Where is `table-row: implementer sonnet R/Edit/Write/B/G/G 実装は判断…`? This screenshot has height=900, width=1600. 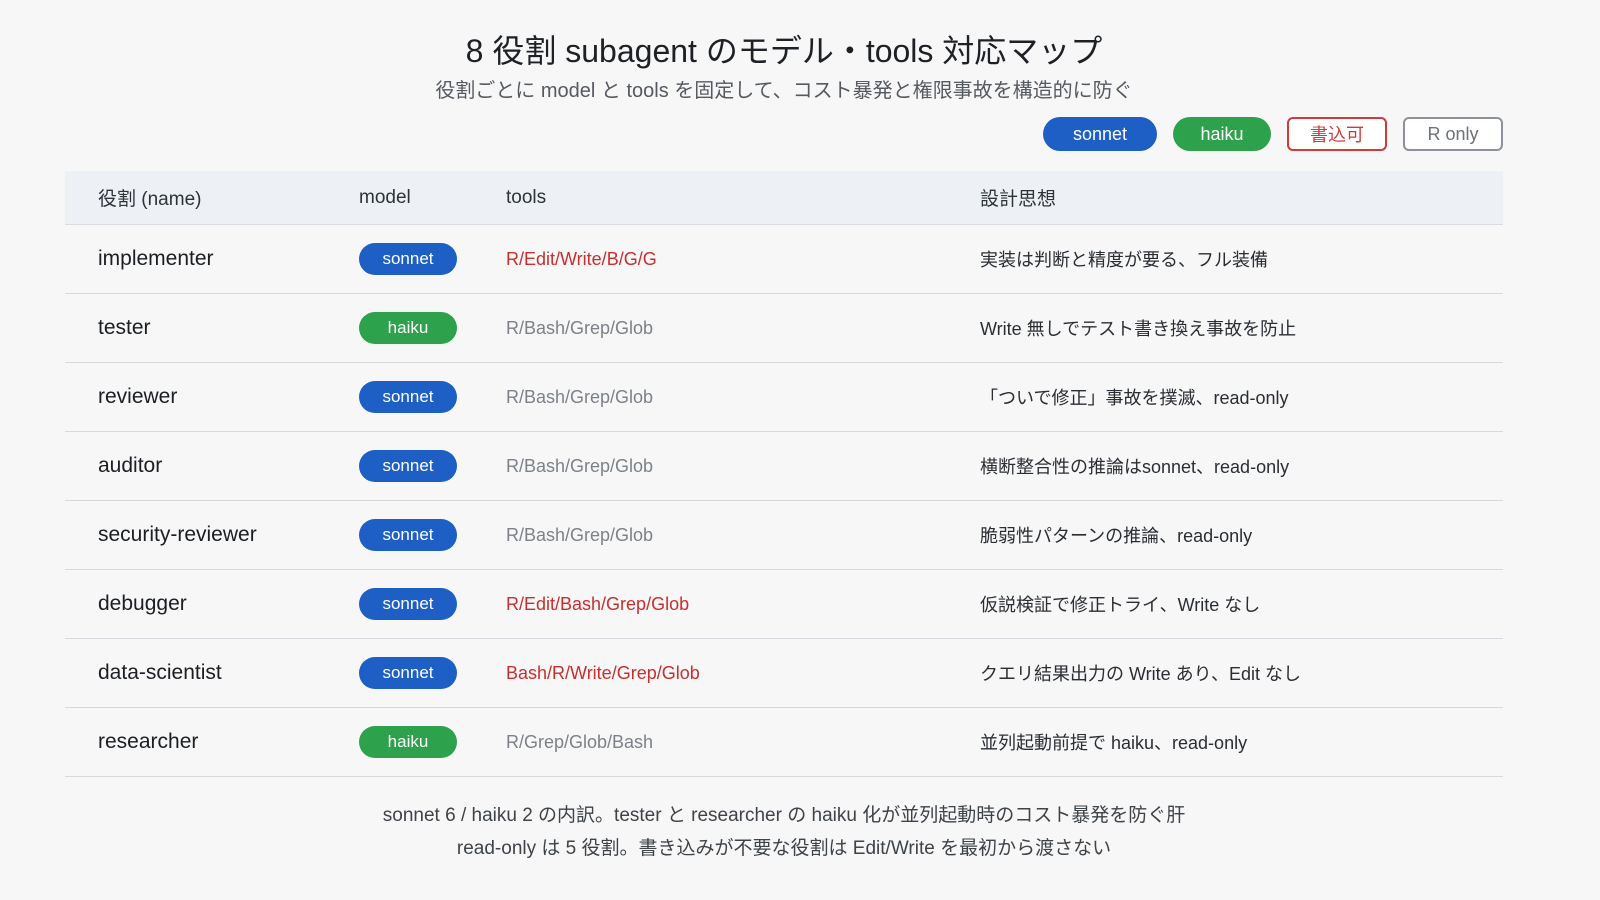 table-row: implementer sonnet R/Edit/Write/B/G/G 実装は判断… is located at coordinates (784, 259).